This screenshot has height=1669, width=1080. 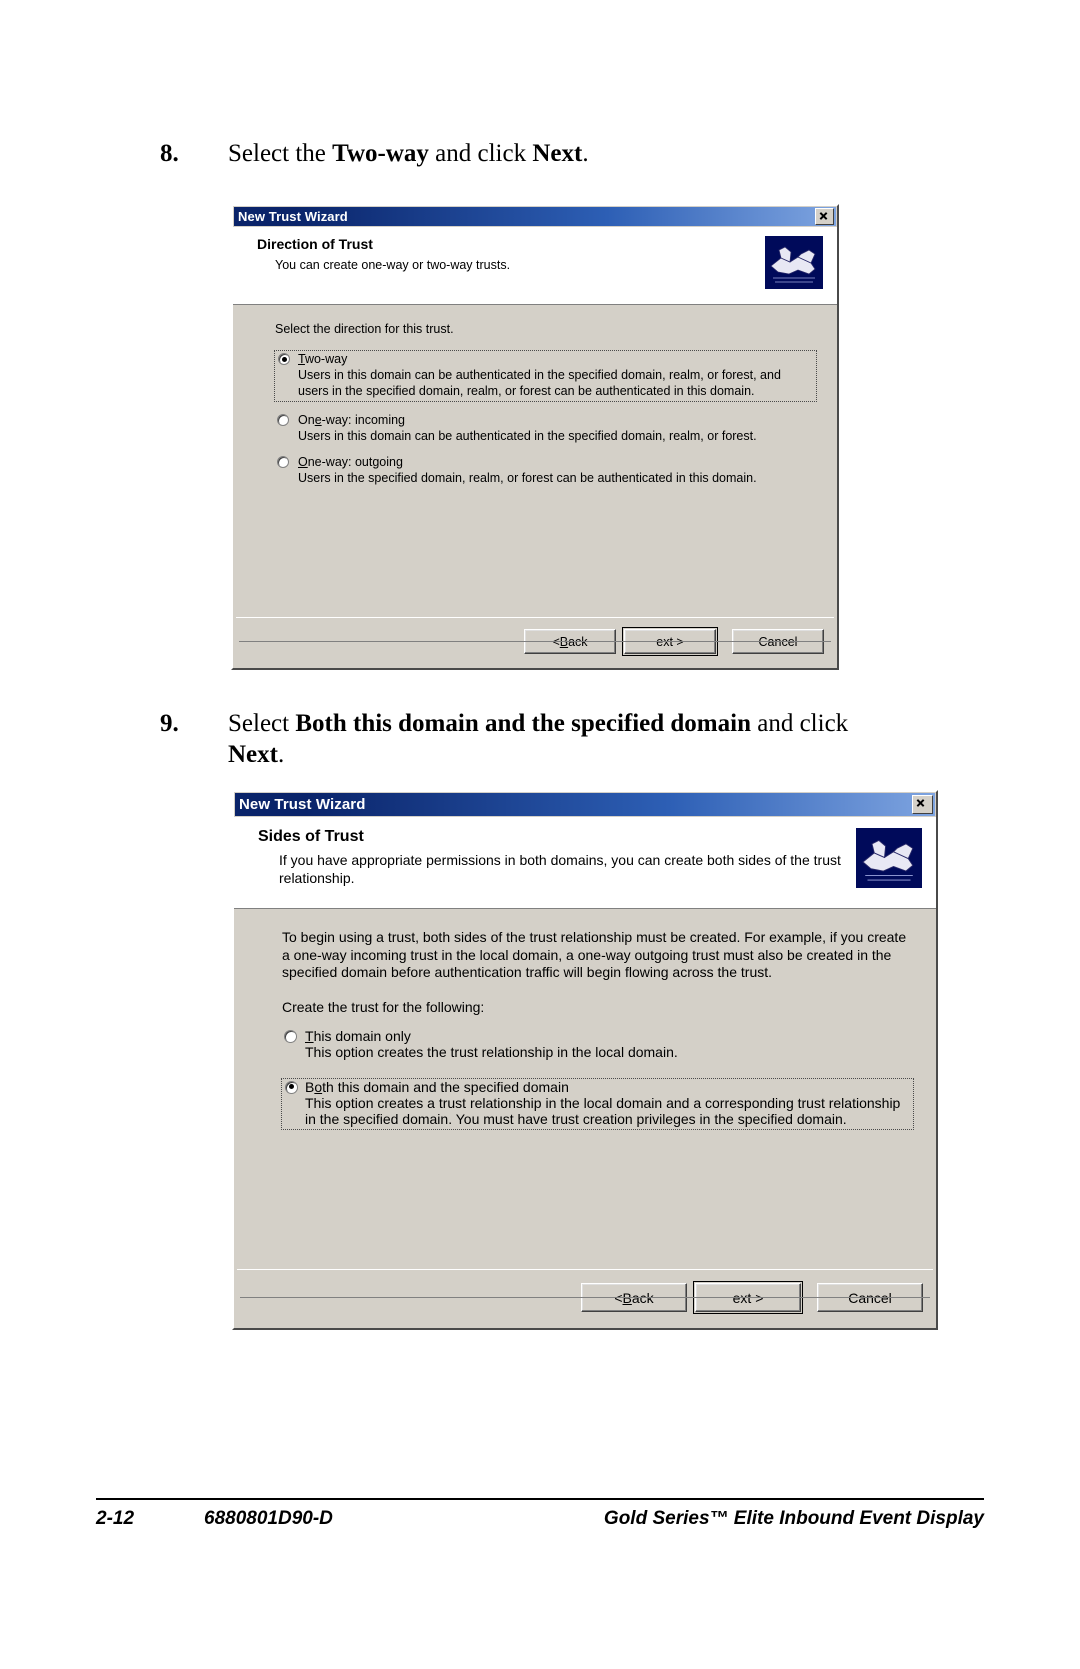 What do you see at coordinates (352, 420) in the screenshot?
I see `radio-label-one-way-incoming: One-way: incoming` at bounding box center [352, 420].